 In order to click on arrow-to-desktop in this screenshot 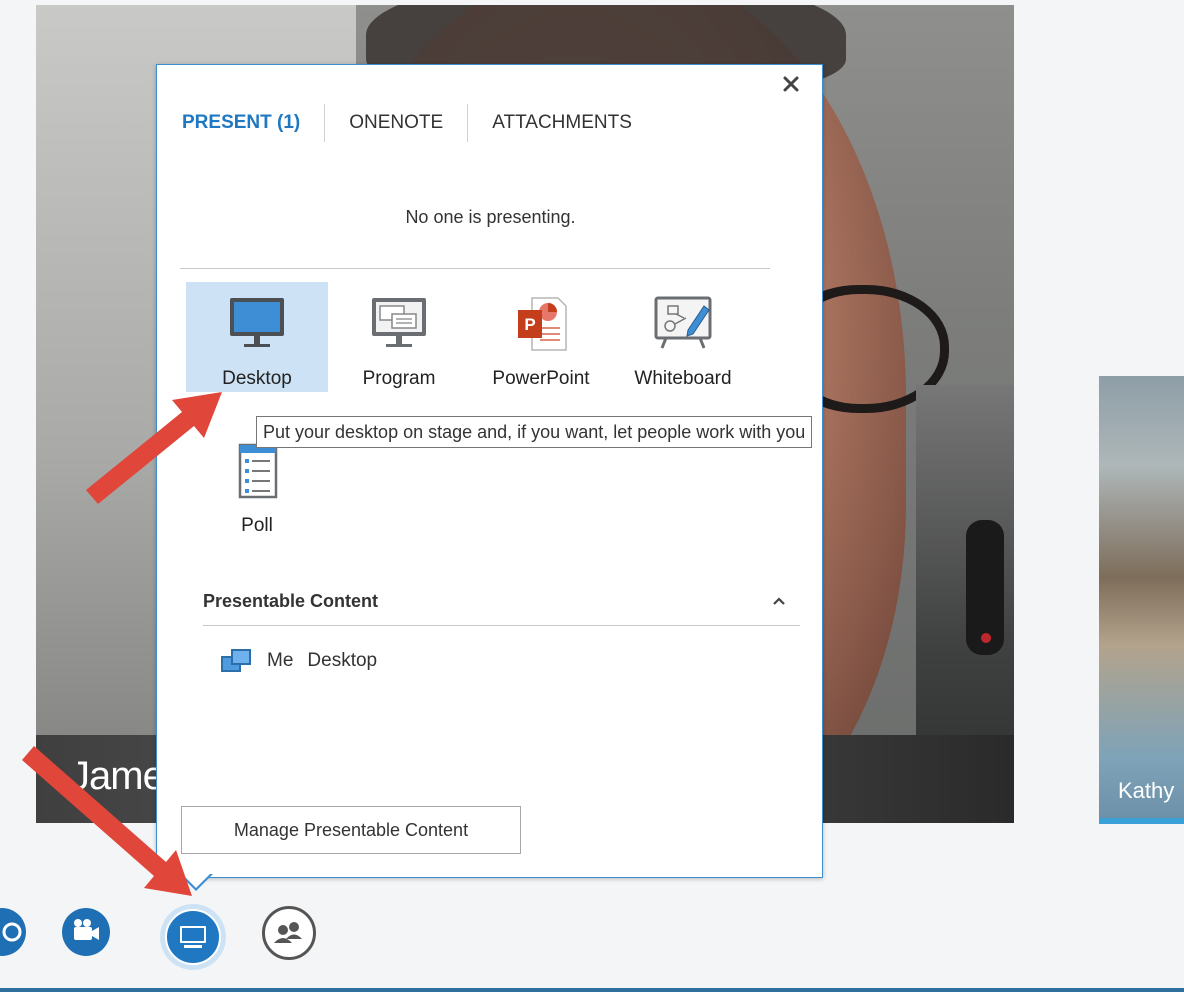, I will do `click(154, 448)`.